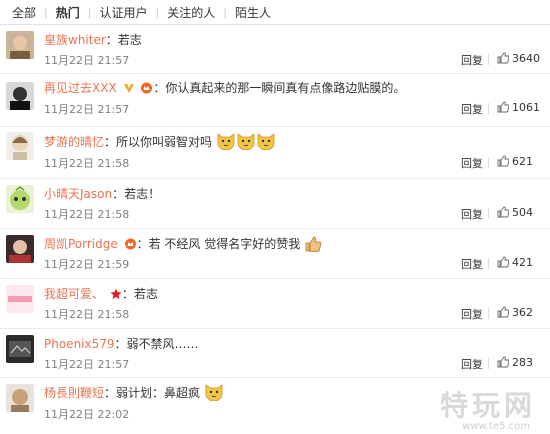 The height and width of the screenshot is (434, 550). What do you see at coordinates (68, 12) in the screenshot?
I see `tab-hot: 热门` at bounding box center [68, 12].